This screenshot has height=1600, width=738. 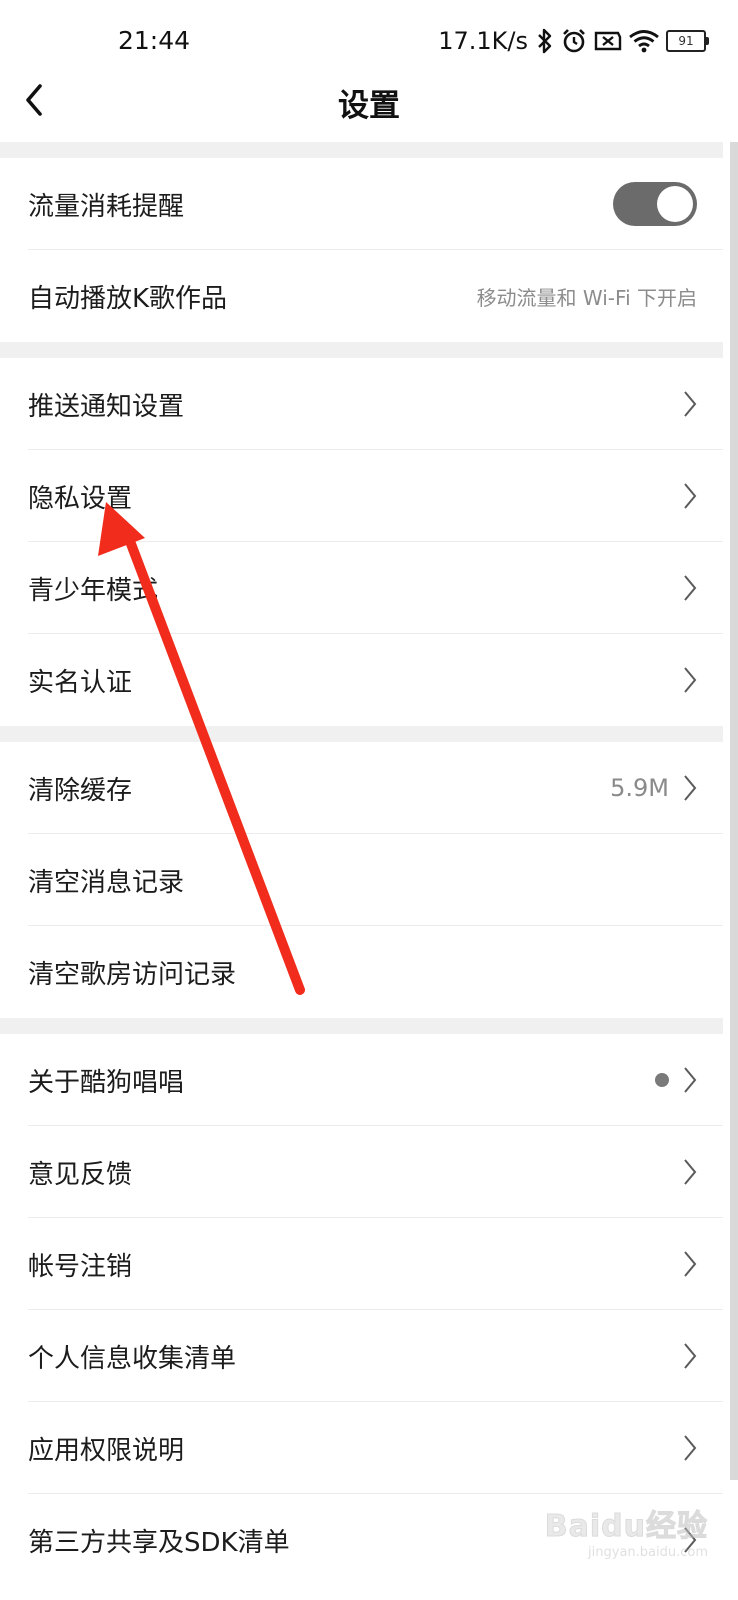 I want to click on row-label: 青少年模式, so click(x=93, y=590).